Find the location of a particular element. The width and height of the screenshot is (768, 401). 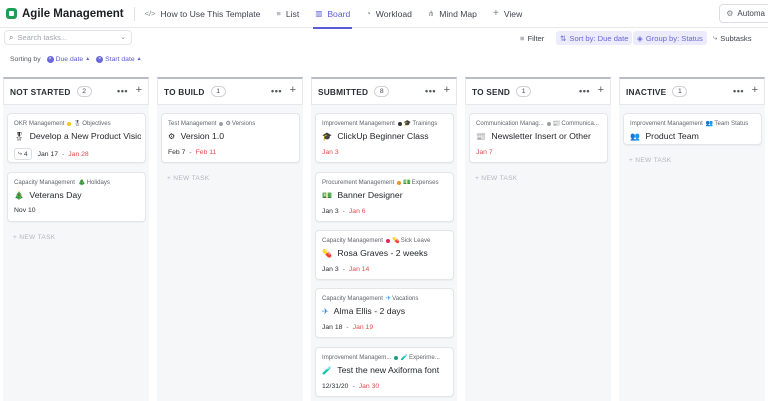

tab-mind-map: ⋔ Mind Map is located at coordinates (452, 14).